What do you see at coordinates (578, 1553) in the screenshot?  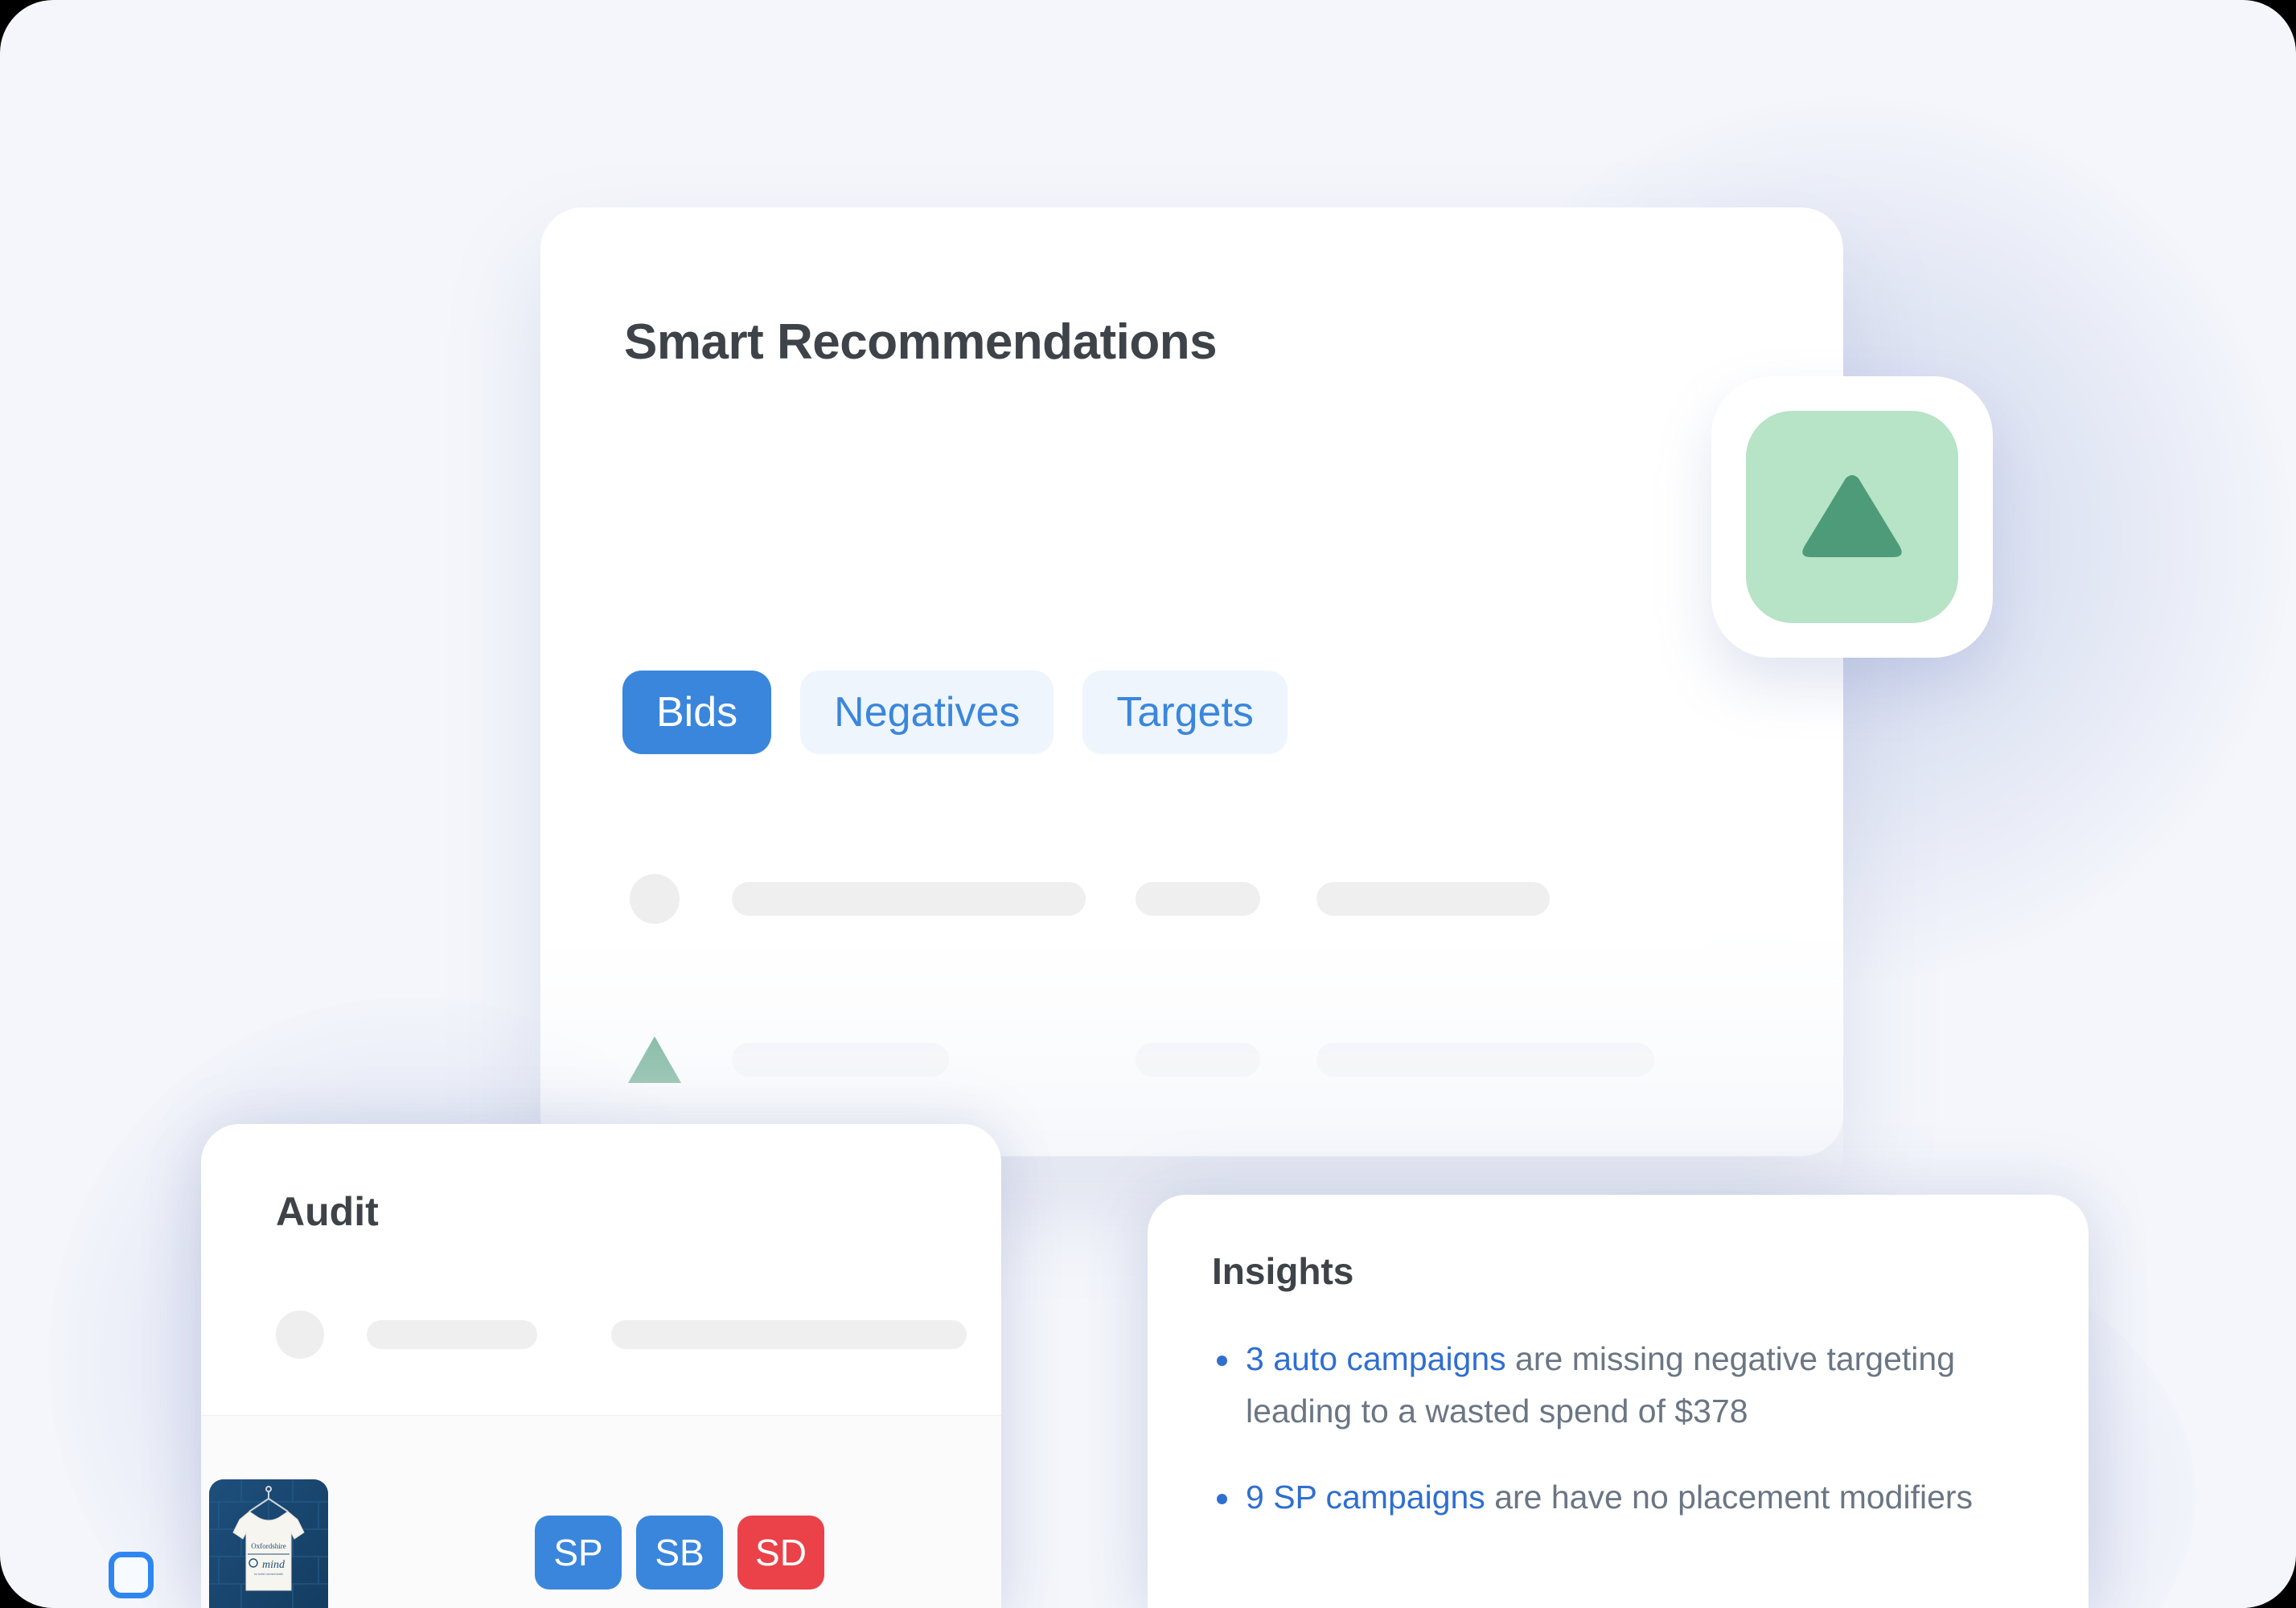 I see `badge-sp: SP` at bounding box center [578, 1553].